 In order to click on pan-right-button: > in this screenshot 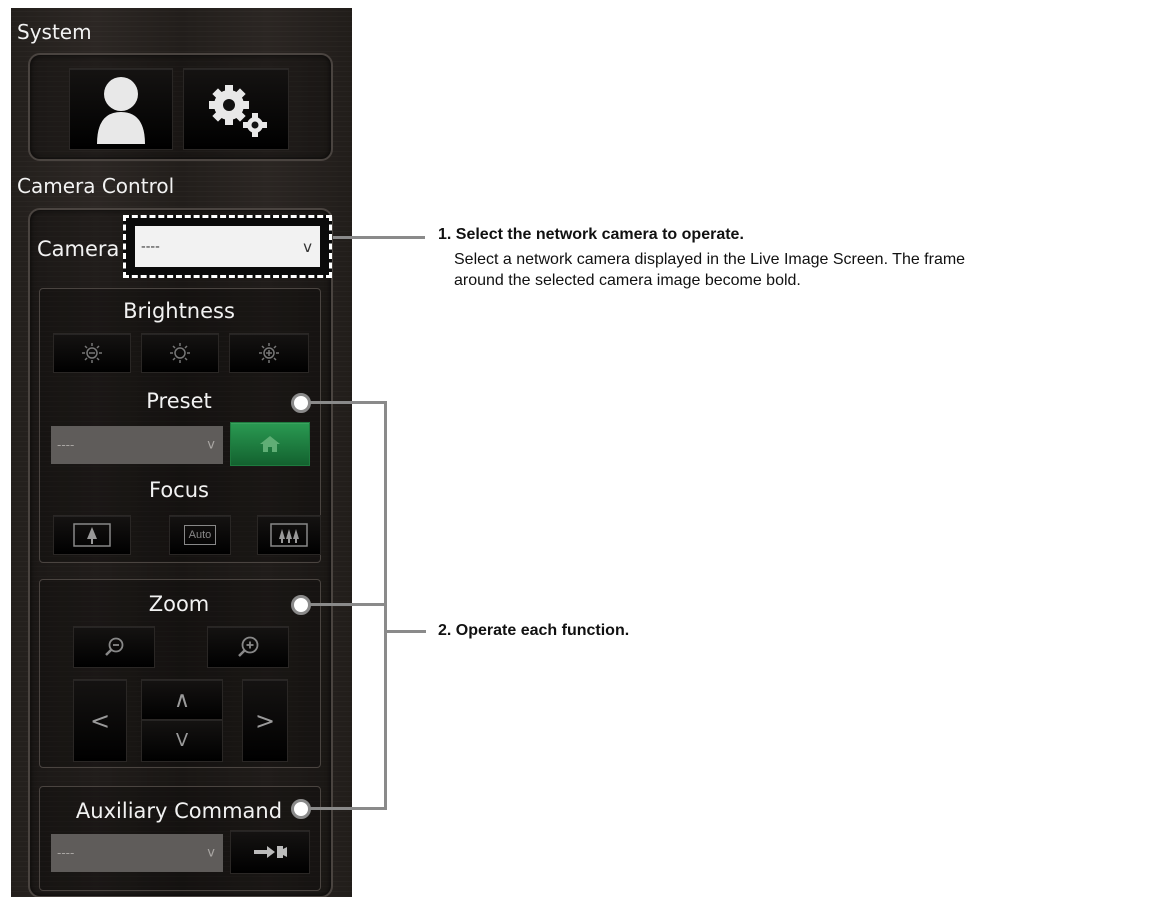, I will do `click(265, 720)`.